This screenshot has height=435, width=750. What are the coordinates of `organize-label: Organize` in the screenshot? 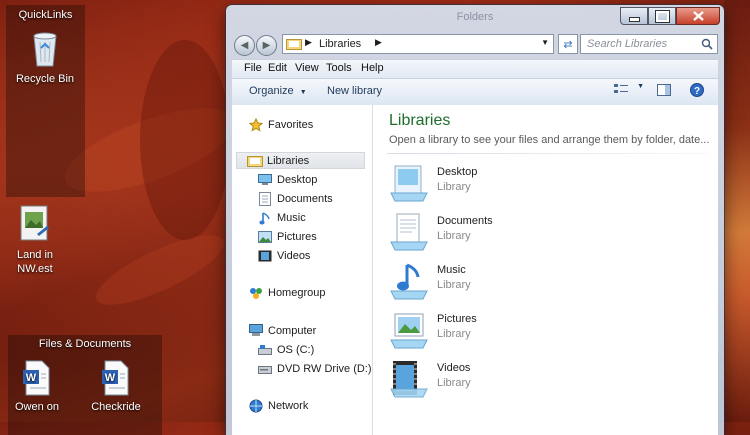 It's located at (271, 91).